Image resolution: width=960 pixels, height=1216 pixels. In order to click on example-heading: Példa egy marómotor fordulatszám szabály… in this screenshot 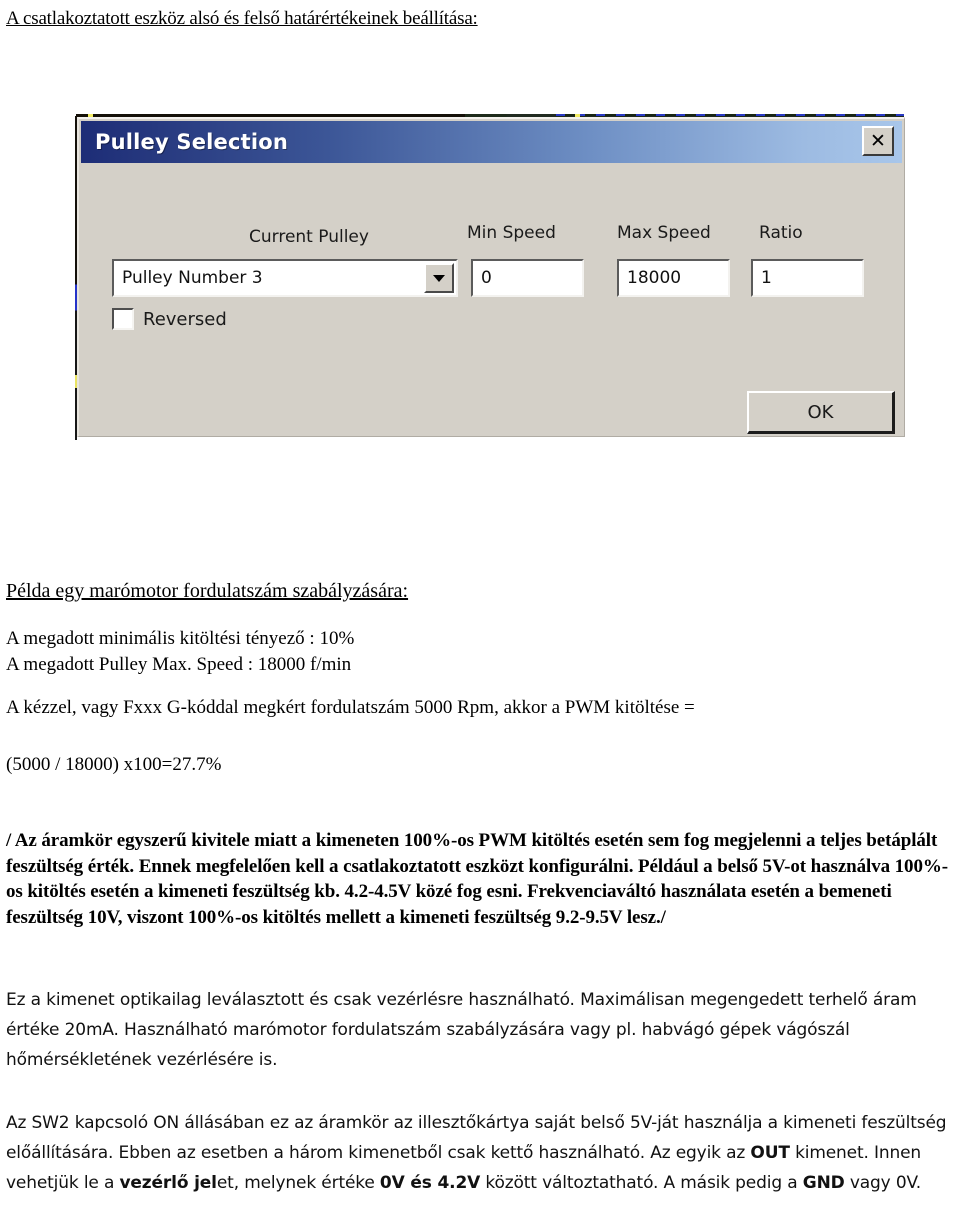, I will do `click(207, 591)`.